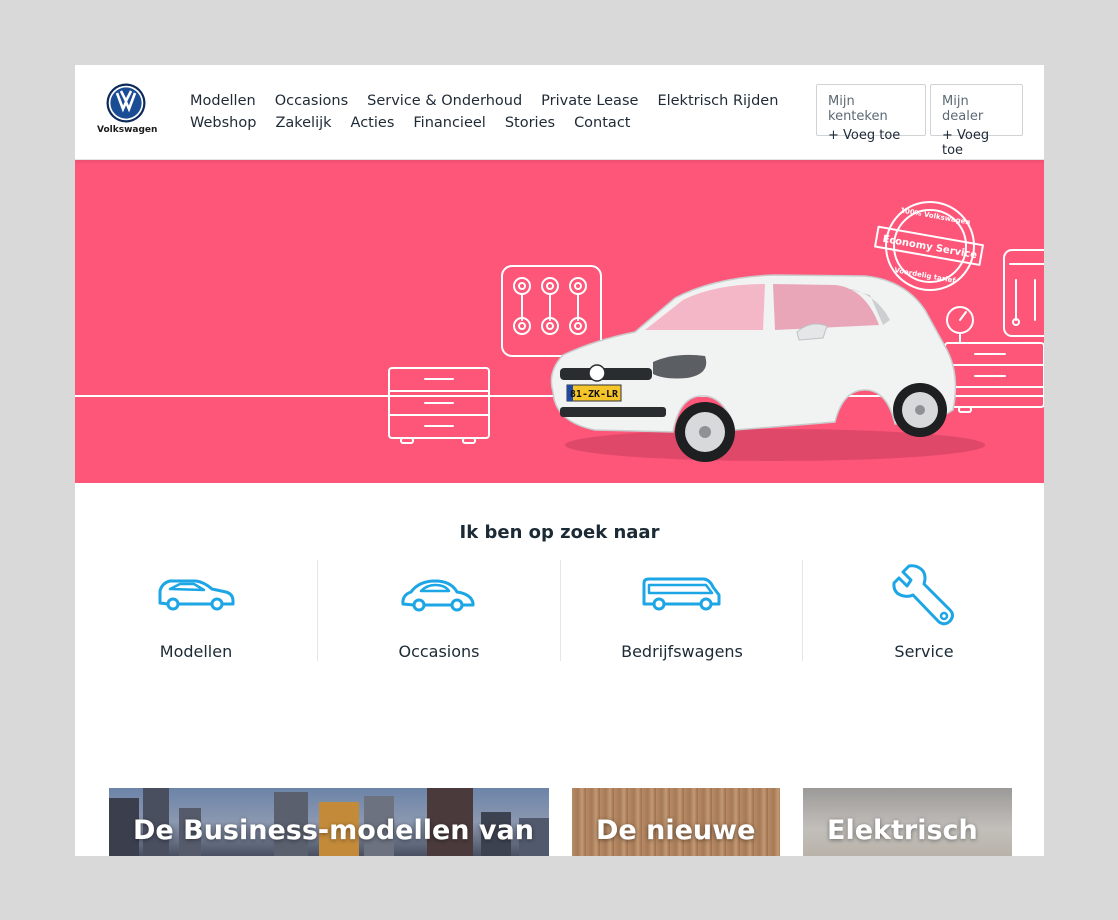 The width and height of the screenshot is (1118, 920). Describe the element at coordinates (923, 595) in the screenshot. I see `wrench-icon` at that location.